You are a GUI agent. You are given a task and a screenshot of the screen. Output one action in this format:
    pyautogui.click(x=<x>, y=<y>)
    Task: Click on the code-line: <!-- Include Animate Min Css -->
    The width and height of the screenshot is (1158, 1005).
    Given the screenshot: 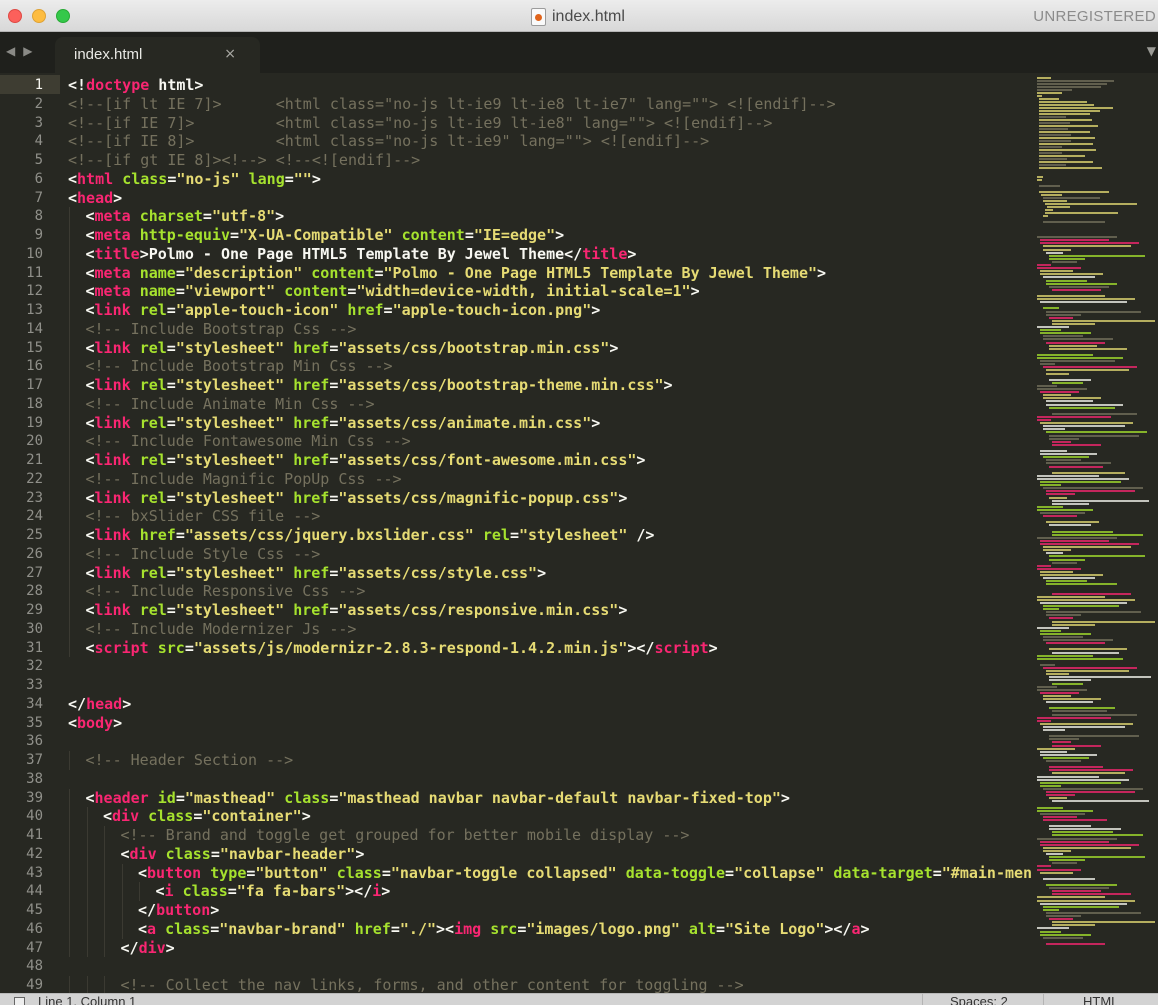 What is the action you would take?
    pyautogui.click(x=230, y=404)
    